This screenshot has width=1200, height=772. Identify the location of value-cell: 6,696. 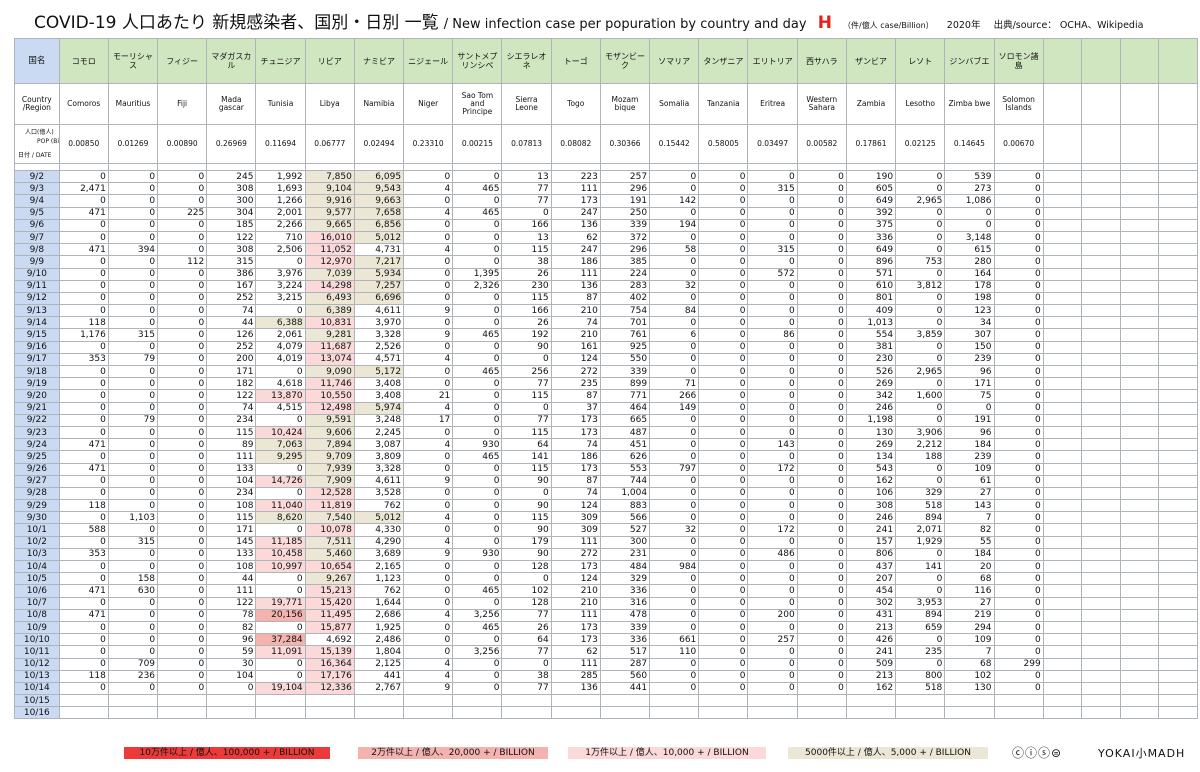
(379, 298).